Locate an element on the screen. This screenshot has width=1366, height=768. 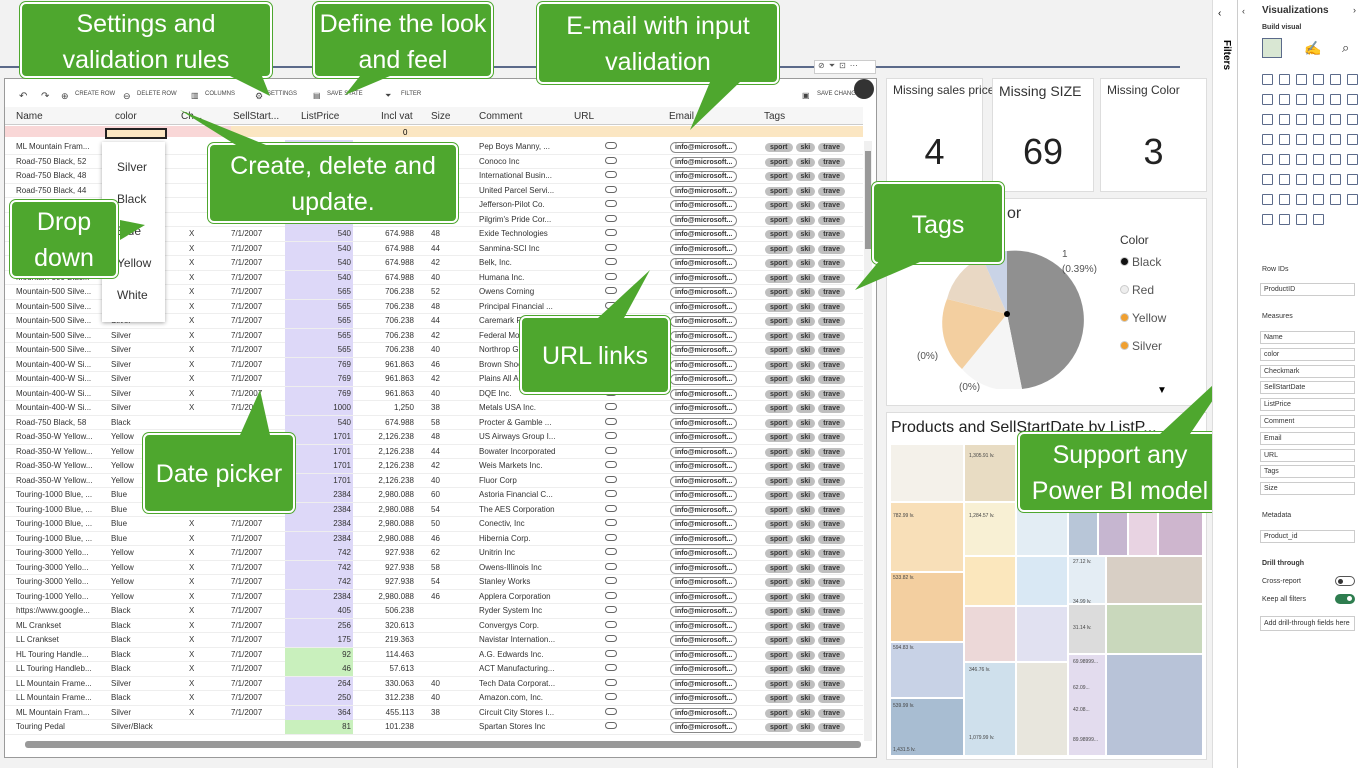
visual-header-icons: ⊘⏷⊡⋯ is located at coordinates (845, 67).